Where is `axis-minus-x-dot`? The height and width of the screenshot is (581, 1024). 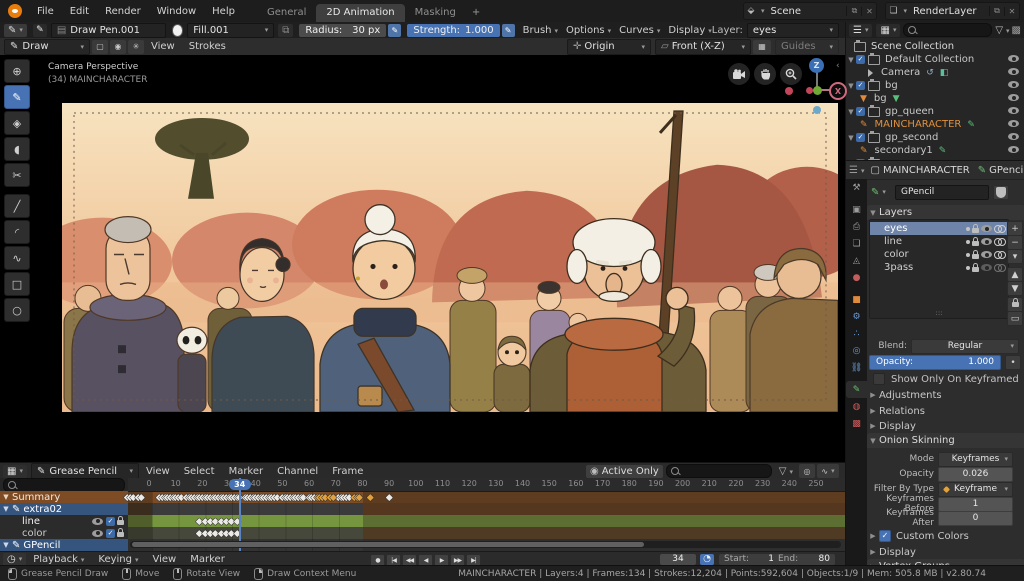 axis-minus-x-dot is located at coordinates (809, 90).